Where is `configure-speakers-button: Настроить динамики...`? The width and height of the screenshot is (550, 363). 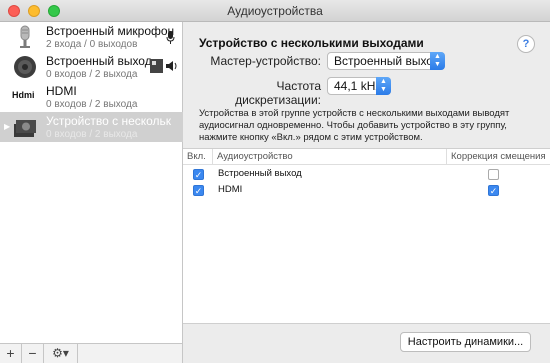
configure-speakers-button: Настроить динамики... is located at coordinates (465, 342).